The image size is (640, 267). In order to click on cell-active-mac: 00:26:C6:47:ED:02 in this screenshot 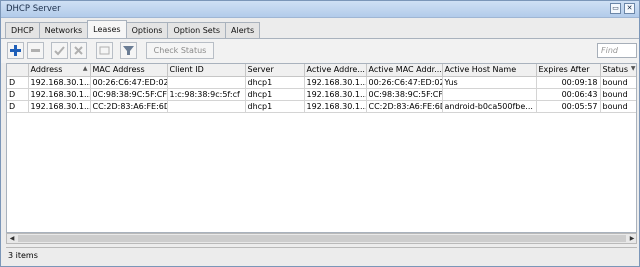, I will do `click(404, 82)`.